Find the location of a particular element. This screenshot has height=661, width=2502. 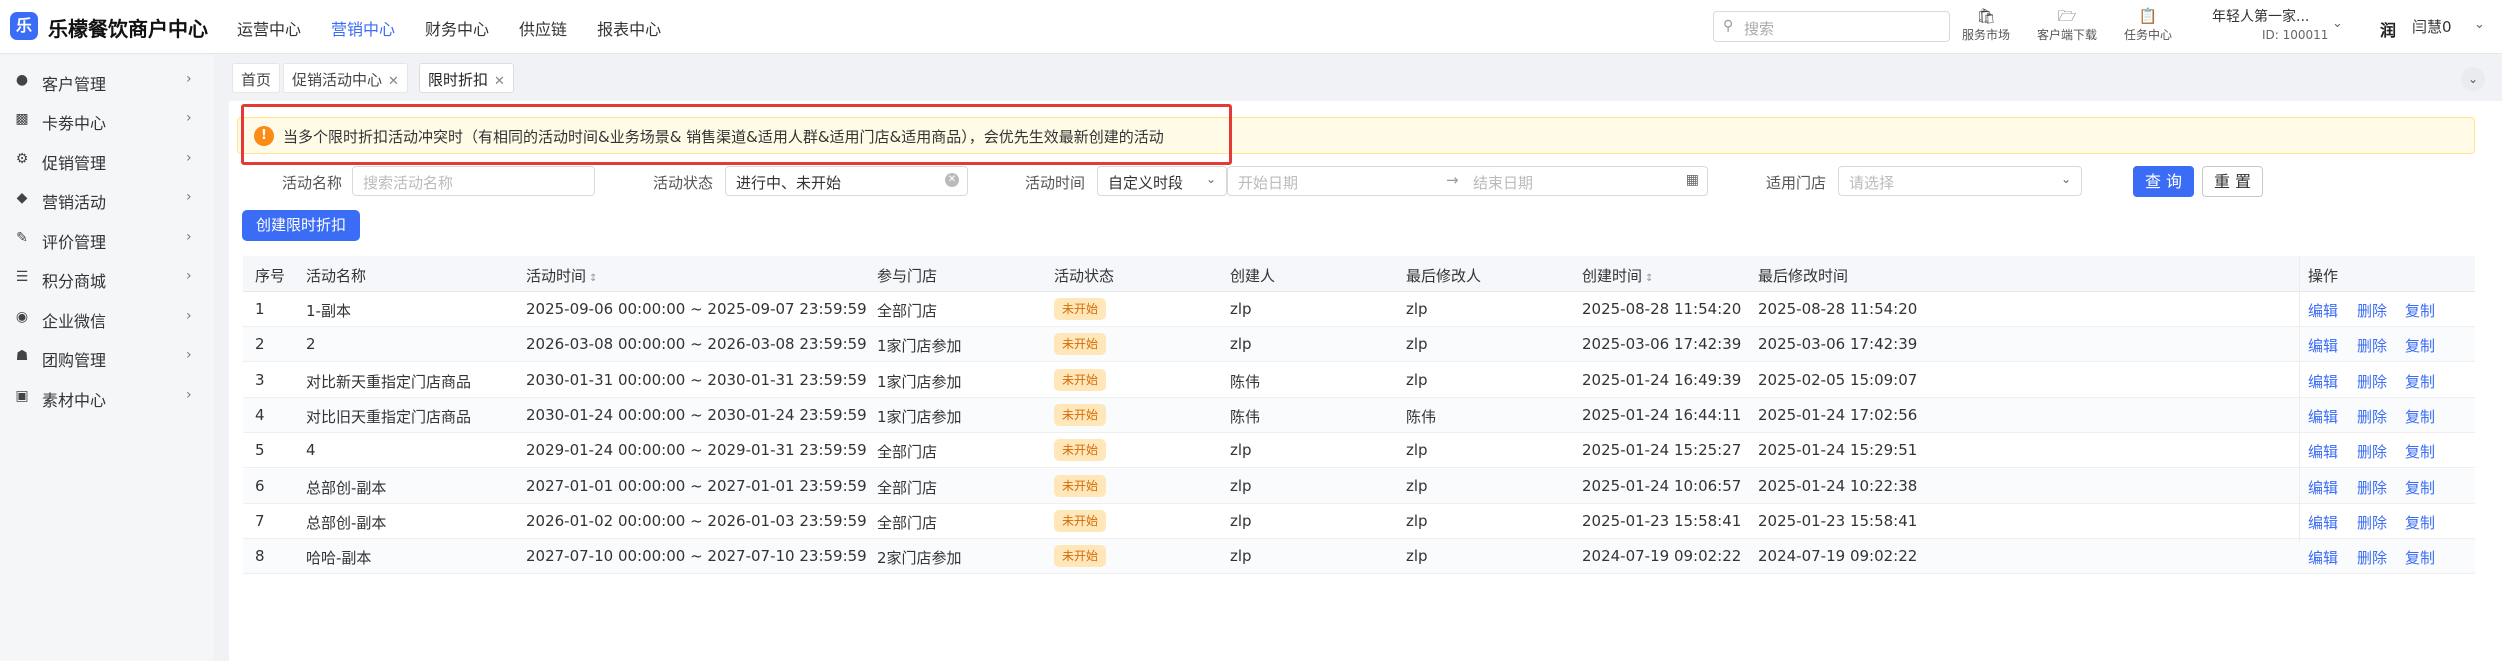

top-nav-finance: 财务中心 is located at coordinates (457, 28).